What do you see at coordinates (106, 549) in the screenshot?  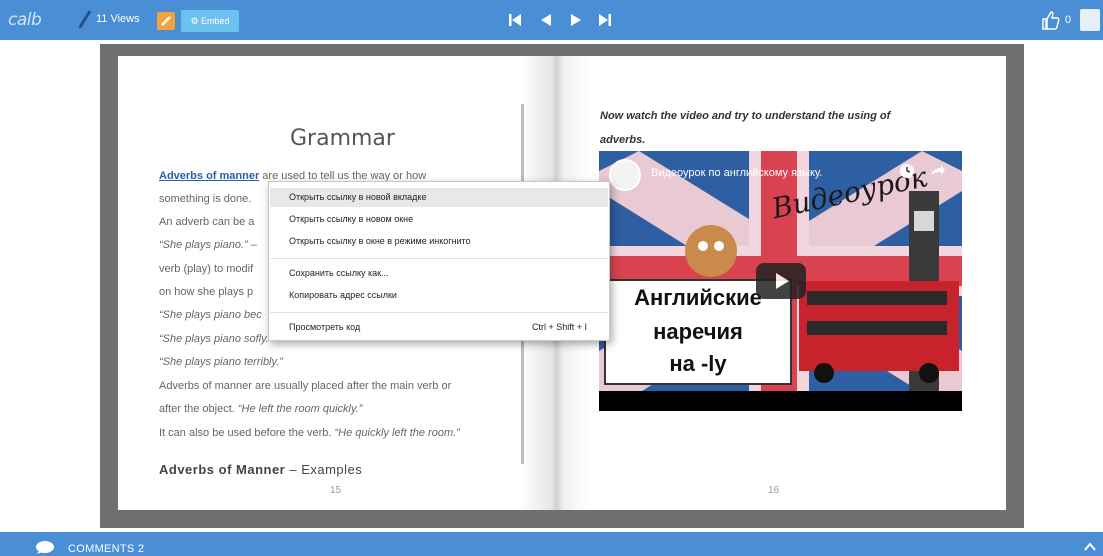 I see `comments-toggle: COMMENTS 2` at bounding box center [106, 549].